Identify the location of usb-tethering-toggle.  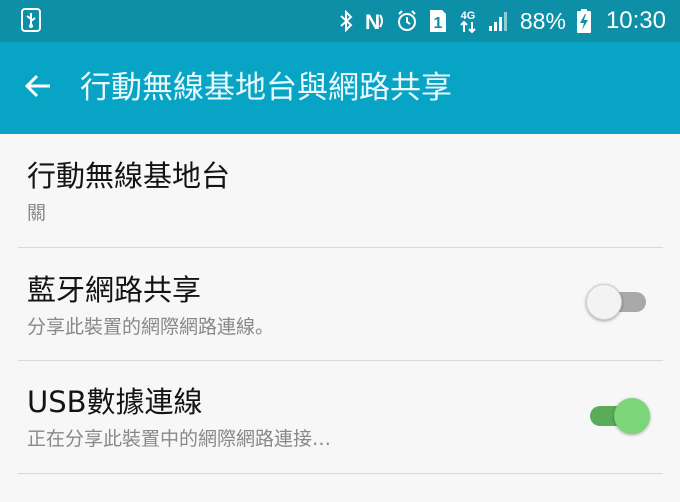
(618, 416).